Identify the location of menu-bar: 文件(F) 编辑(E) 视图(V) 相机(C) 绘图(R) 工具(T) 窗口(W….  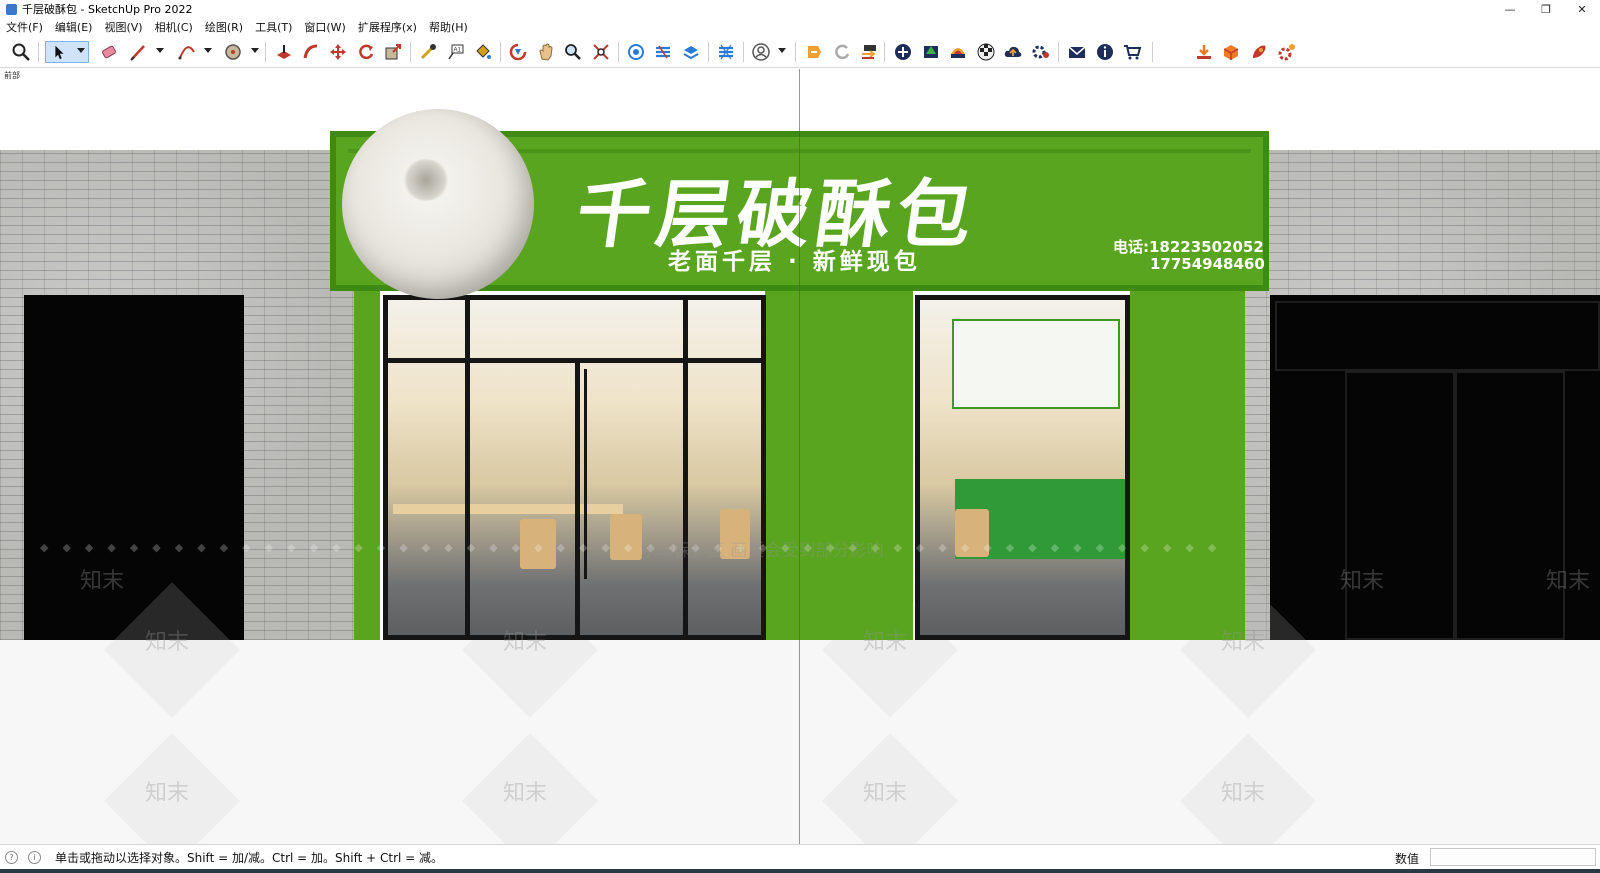
(800, 26).